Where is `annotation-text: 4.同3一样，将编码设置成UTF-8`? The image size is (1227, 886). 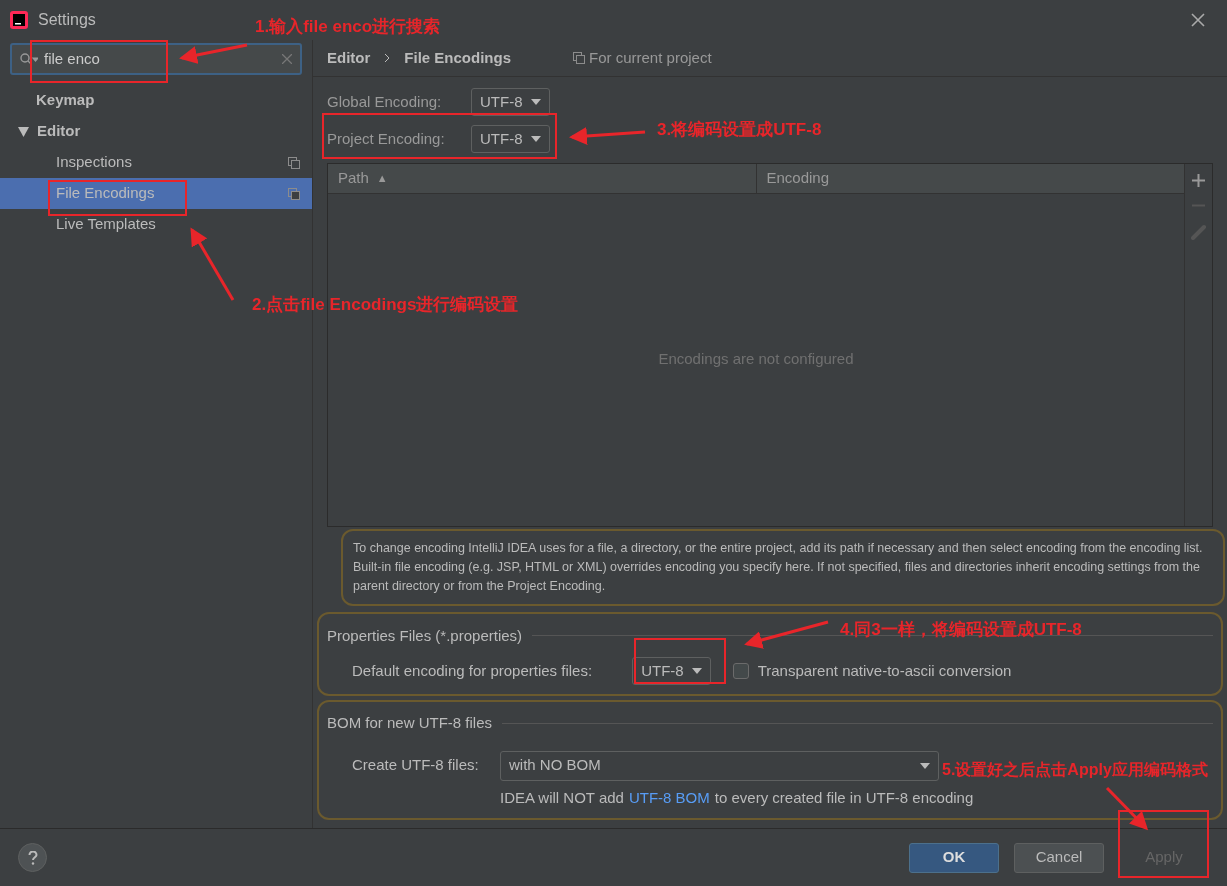 annotation-text: 4.同3一样，将编码设置成UTF-8 is located at coordinates (961, 630).